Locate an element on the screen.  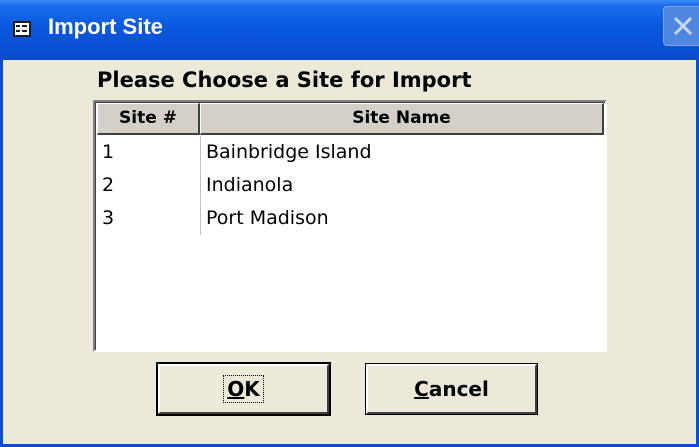
close-icon is located at coordinates (683, 26).